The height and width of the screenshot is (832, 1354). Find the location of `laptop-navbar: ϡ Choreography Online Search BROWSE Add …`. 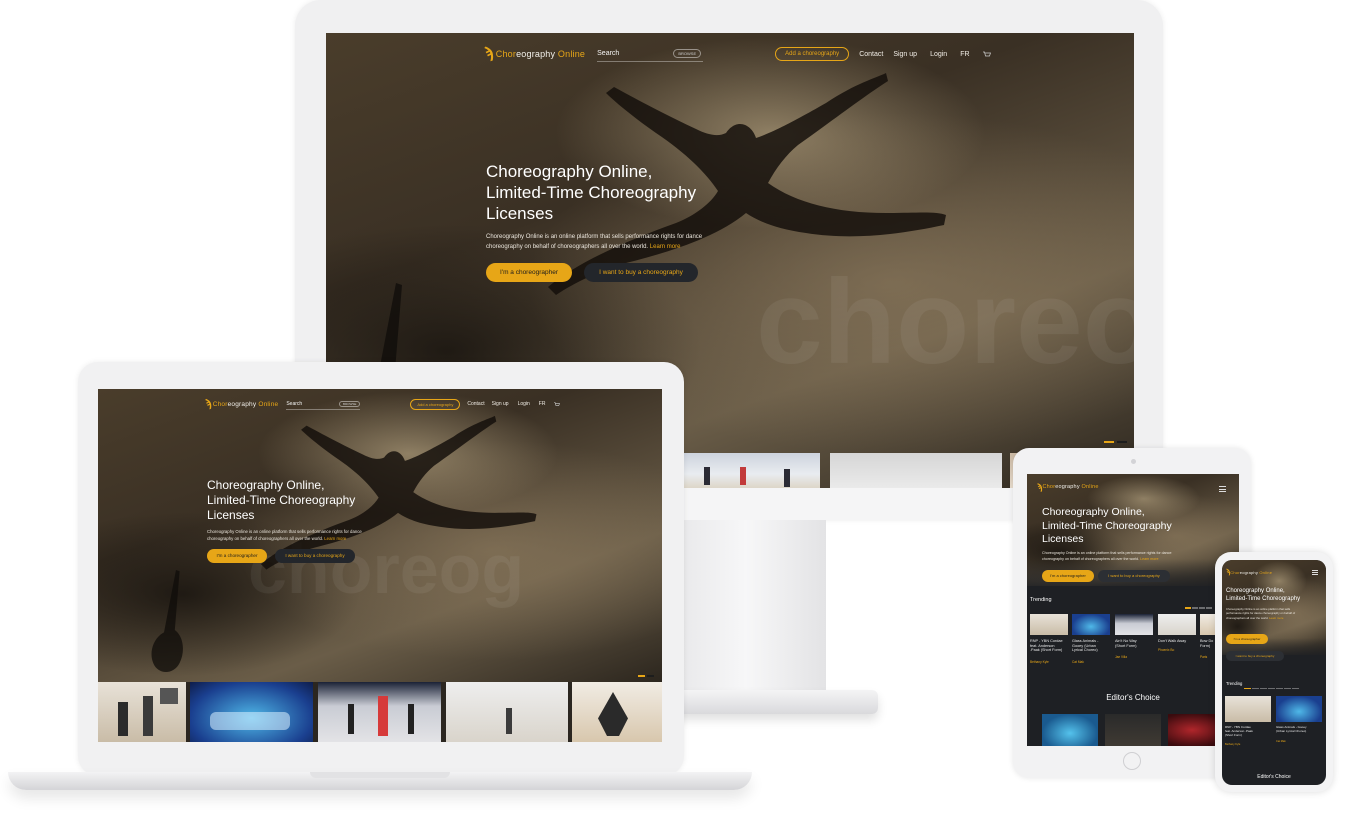

laptop-navbar: ϡ Choreography Online Search BROWSE Add … is located at coordinates (383, 404).